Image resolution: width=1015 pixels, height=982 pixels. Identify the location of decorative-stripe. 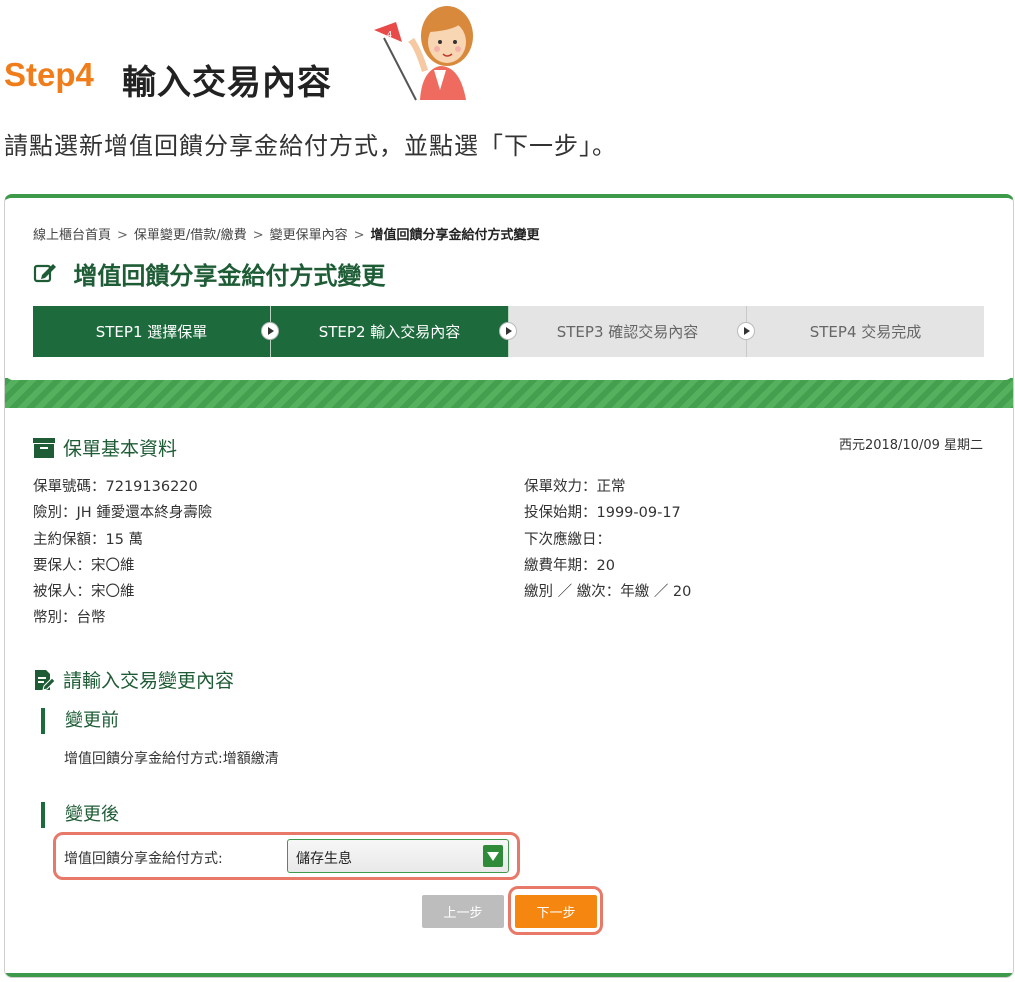
(509, 393).